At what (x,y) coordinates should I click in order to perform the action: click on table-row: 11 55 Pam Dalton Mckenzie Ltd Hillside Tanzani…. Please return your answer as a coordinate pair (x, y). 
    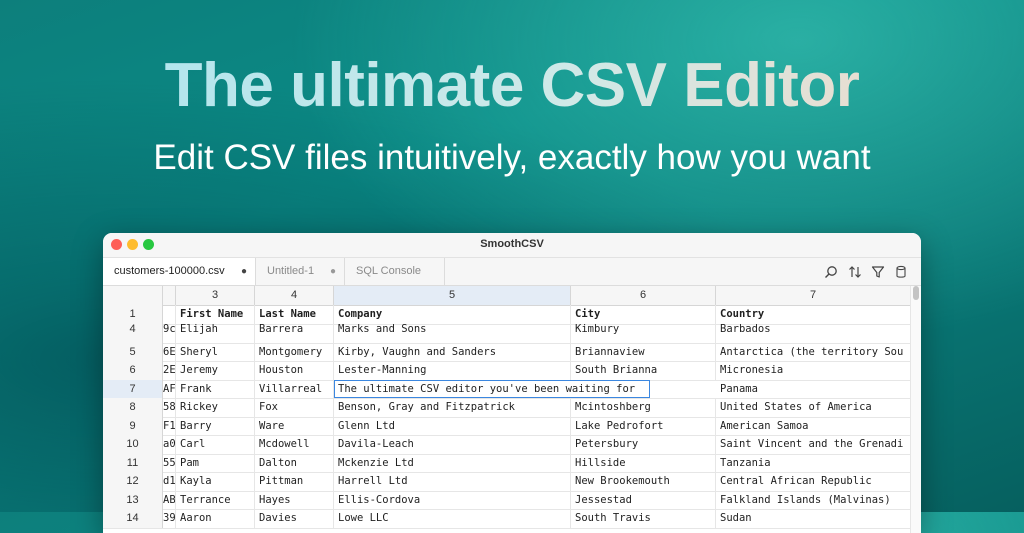
    Looking at the image, I should click on (507, 463).